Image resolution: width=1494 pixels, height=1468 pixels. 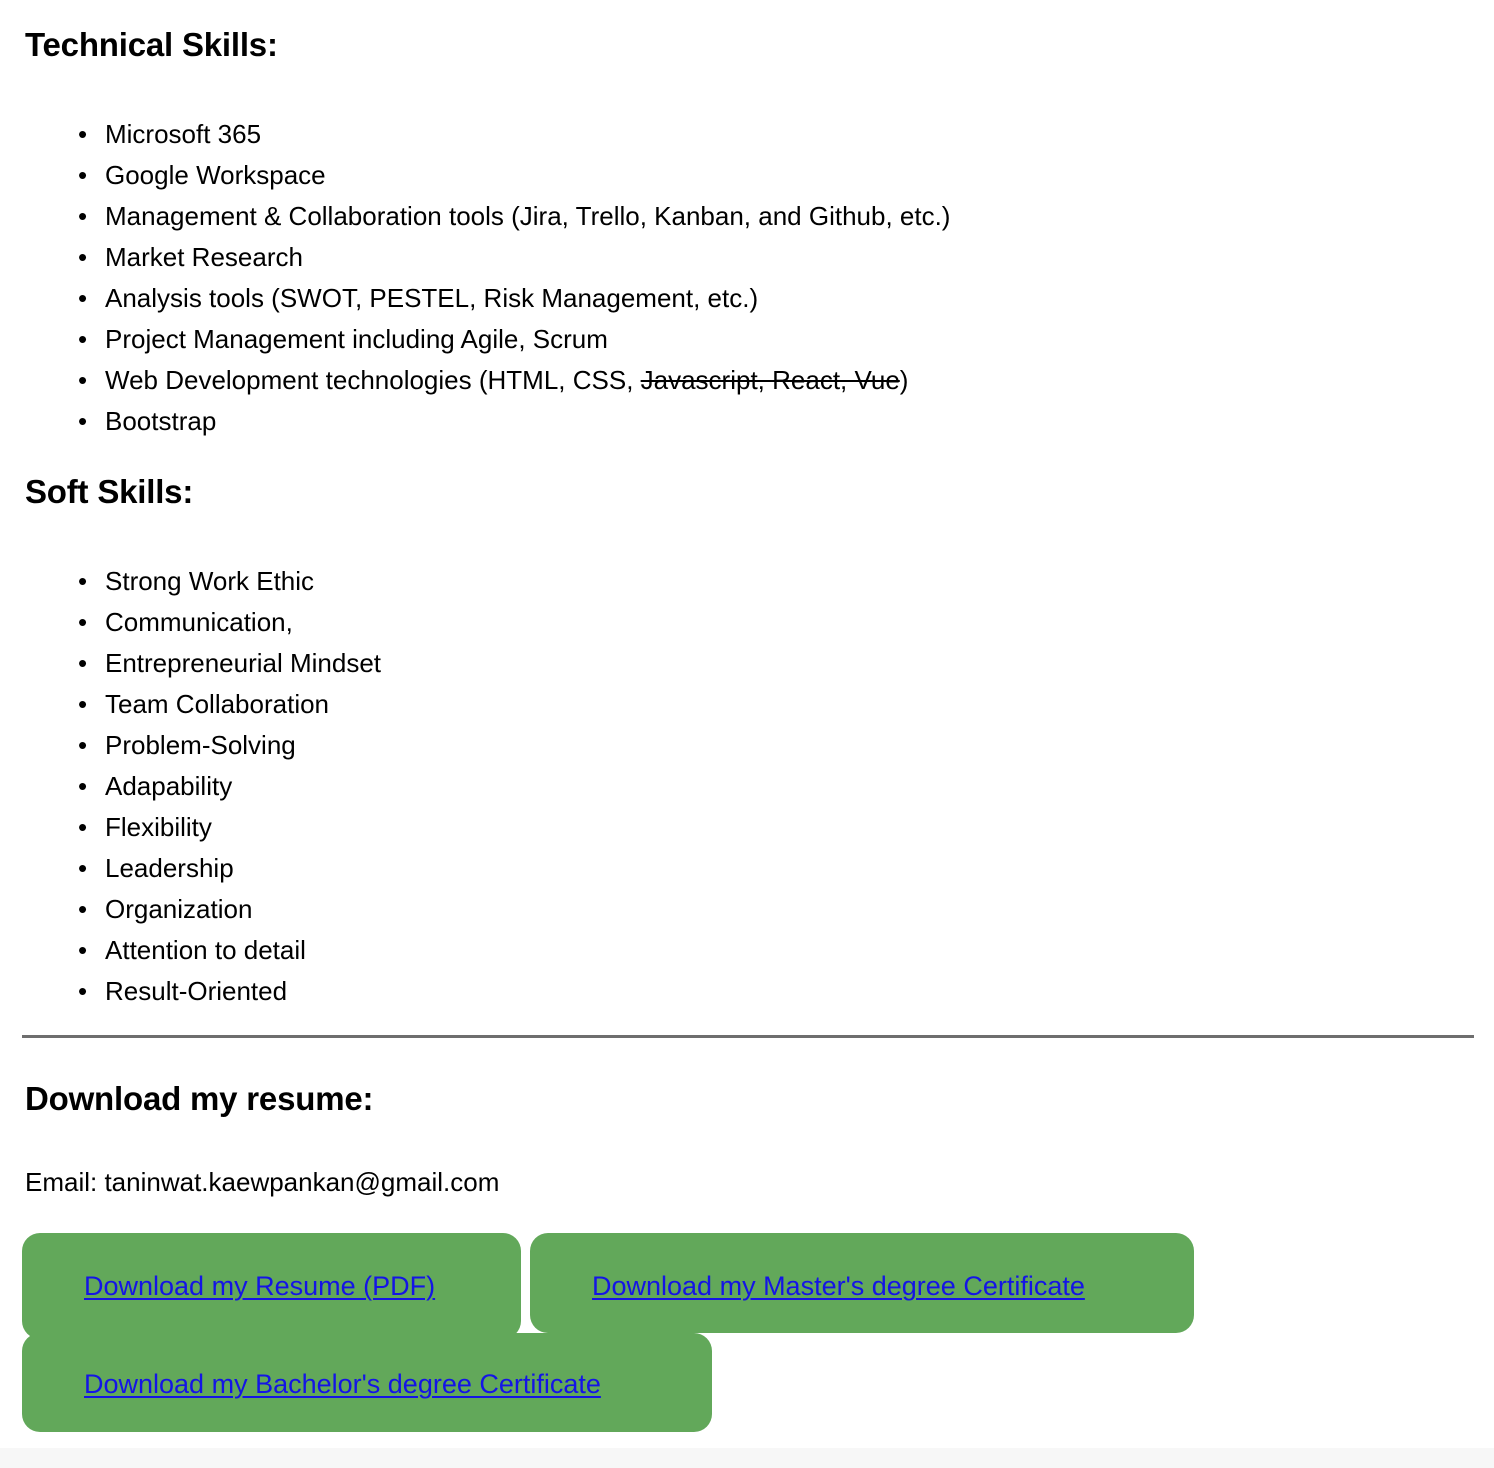 I want to click on list-item: Communication,, so click(x=225, y=622).